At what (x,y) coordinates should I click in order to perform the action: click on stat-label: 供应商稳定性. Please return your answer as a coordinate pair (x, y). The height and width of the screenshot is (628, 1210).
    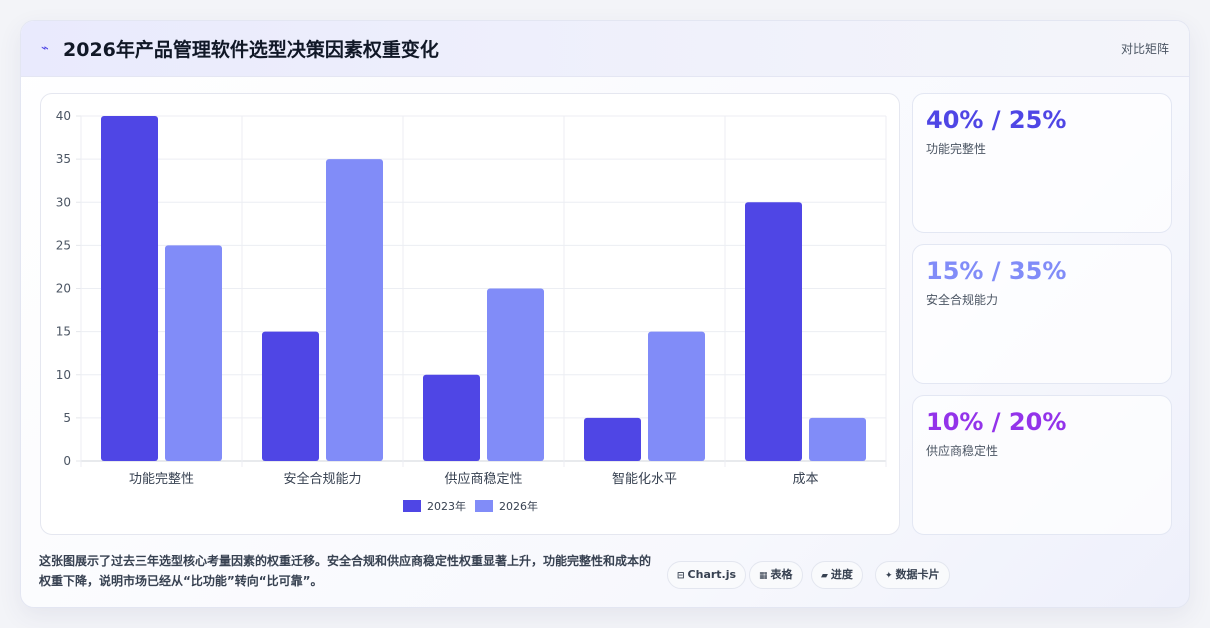
    Looking at the image, I should click on (962, 451).